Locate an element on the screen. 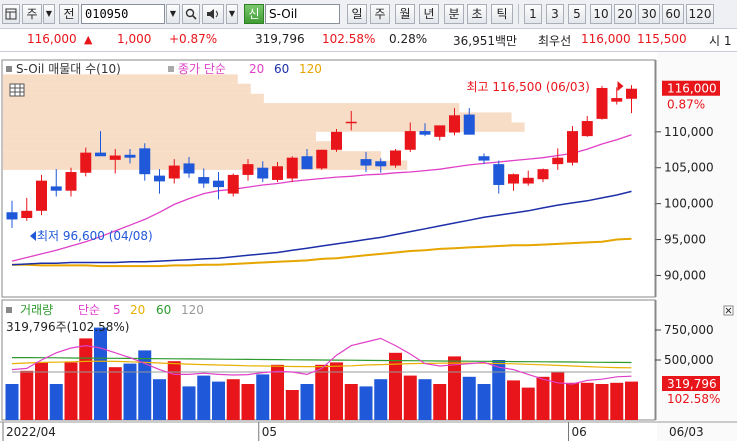  tab-period-year: 년 is located at coordinates (429, 14).